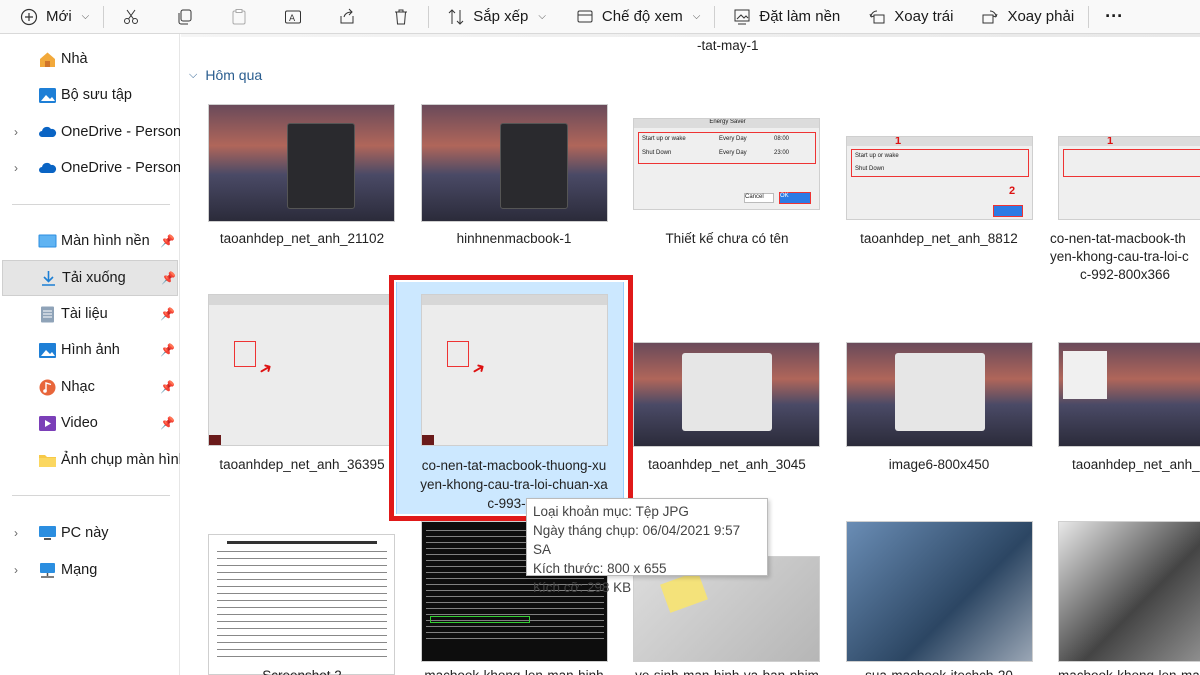 Image resolution: width=1200 pixels, height=675 pixels. What do you see at coordinates (90, 95) in the screenshot?
I see `sidebar-item-gallery: Bộ sưu tập` at bounding box center [90, 95].